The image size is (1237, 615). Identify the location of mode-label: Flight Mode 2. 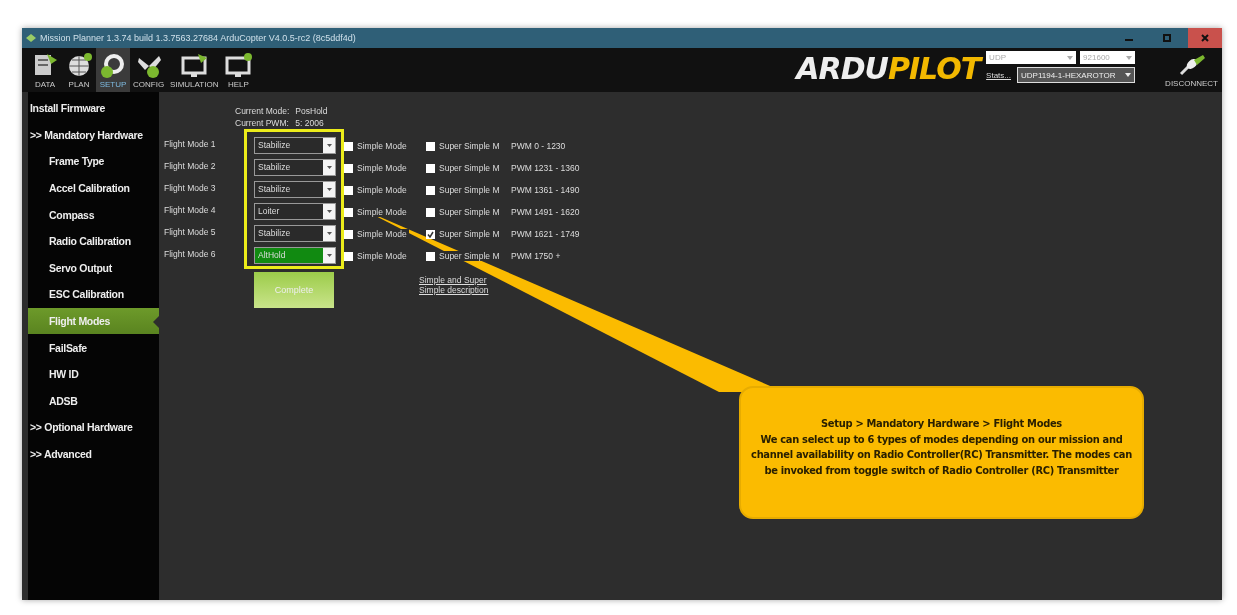
(190, 166).